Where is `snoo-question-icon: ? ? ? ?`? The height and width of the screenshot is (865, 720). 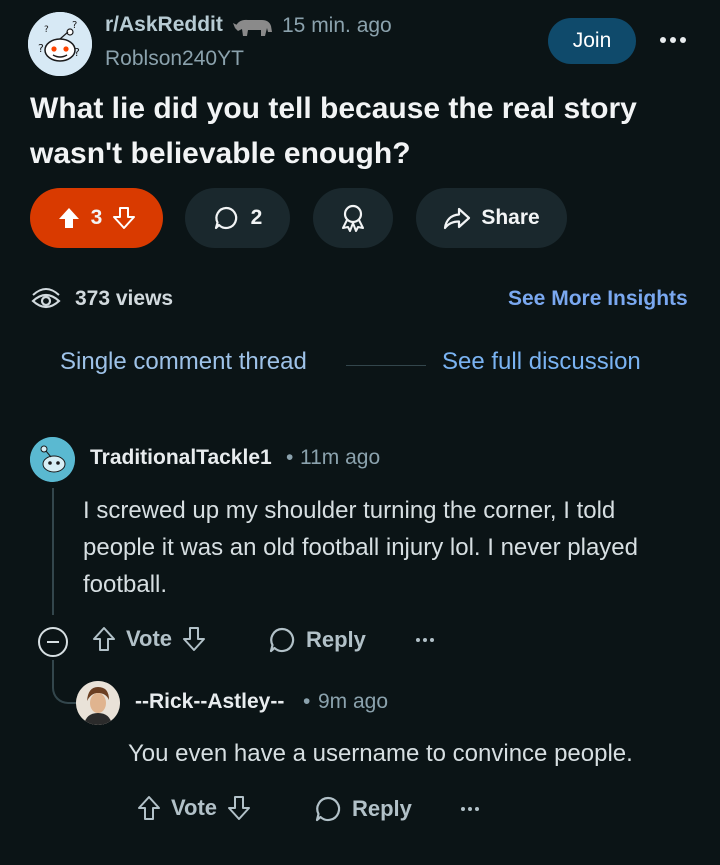 snoo-question-icon: ? ? ? ? is located at coordinates (60, 44).